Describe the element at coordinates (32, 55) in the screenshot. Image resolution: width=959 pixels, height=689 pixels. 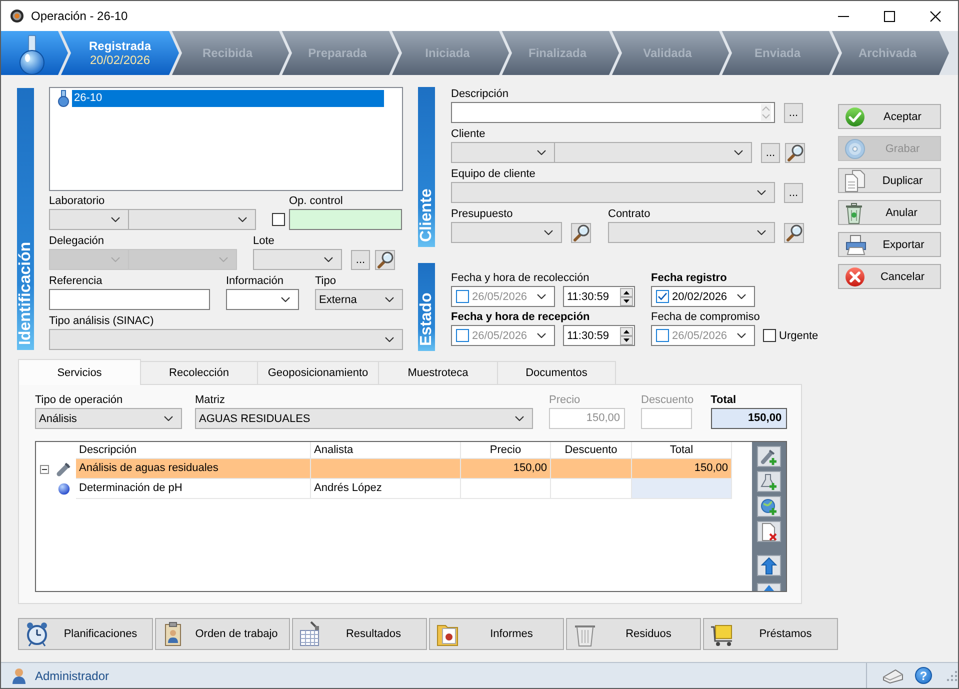
I see `flask-icon` at that location.